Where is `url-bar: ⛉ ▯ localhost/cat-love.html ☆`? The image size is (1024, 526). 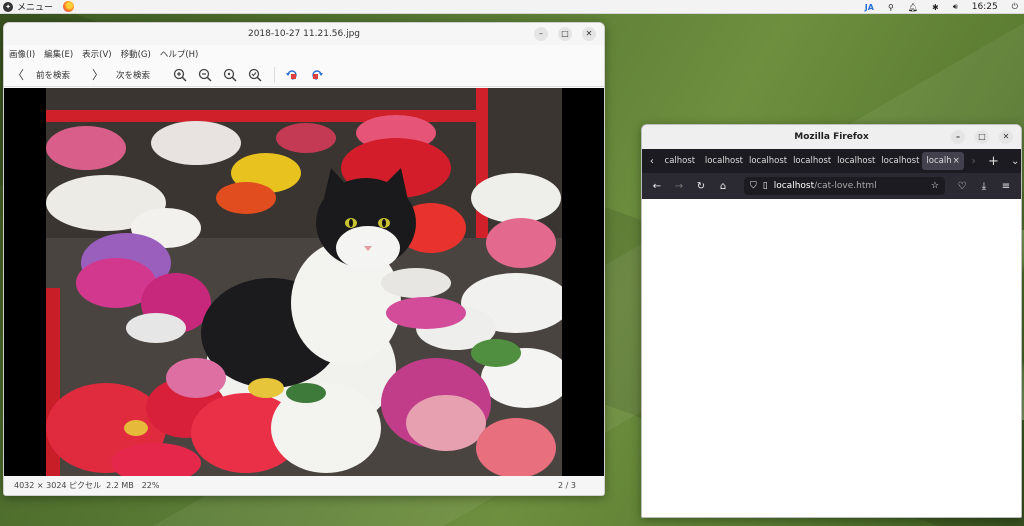
url-bar: ⛉ ▯ localhost/cat-love.html ☆ is located at coordinates (844, 186).